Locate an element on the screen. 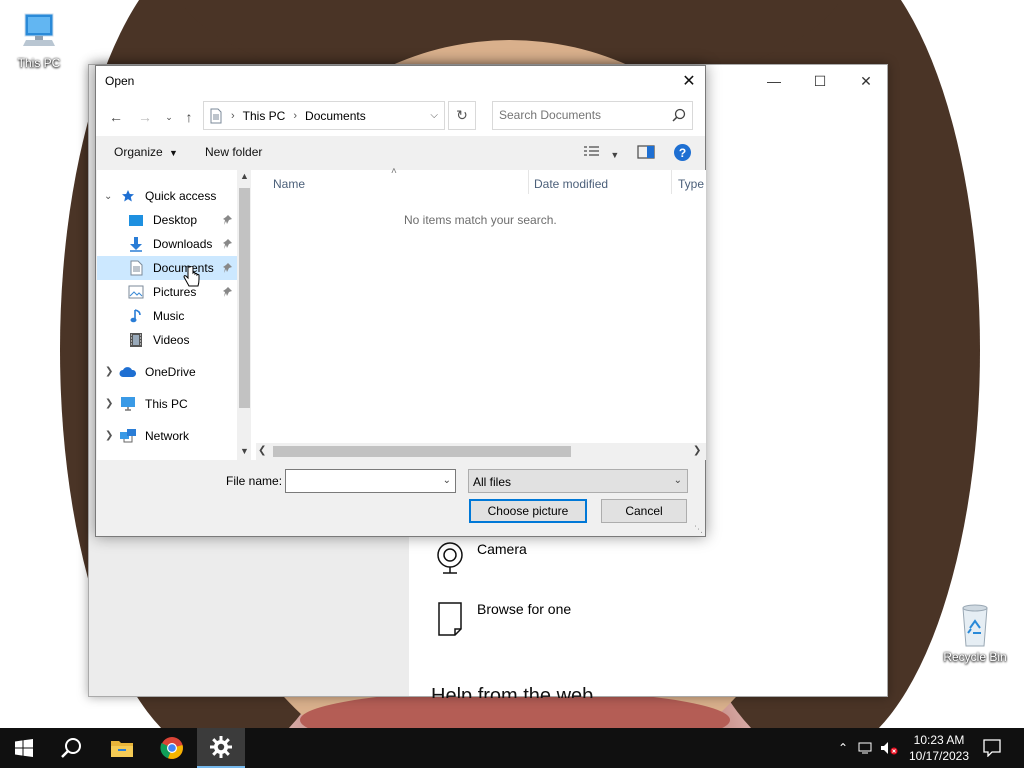 This screenshot has height=768, width=1024. cancel-button: Cancel is located at coordinates (644, 511).